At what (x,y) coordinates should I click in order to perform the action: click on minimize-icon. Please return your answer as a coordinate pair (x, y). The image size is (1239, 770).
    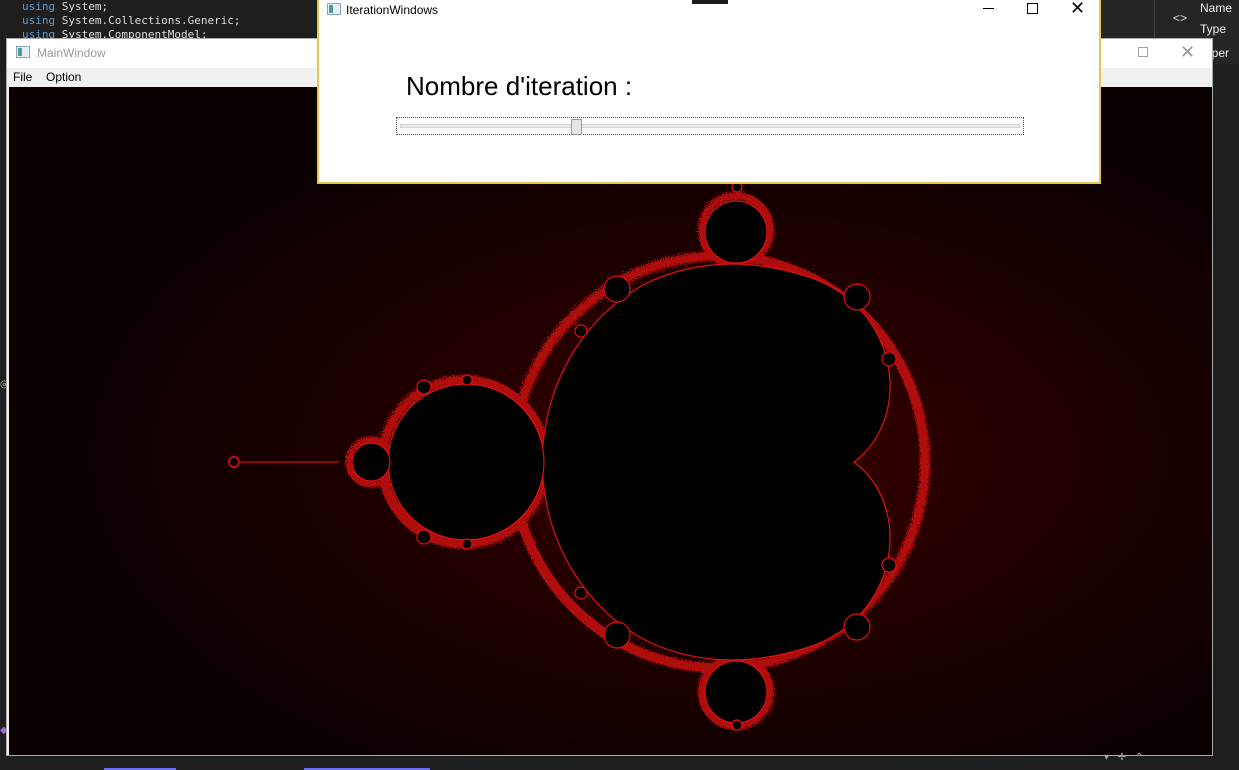
    Looking at the image, I should click on (988, 8).